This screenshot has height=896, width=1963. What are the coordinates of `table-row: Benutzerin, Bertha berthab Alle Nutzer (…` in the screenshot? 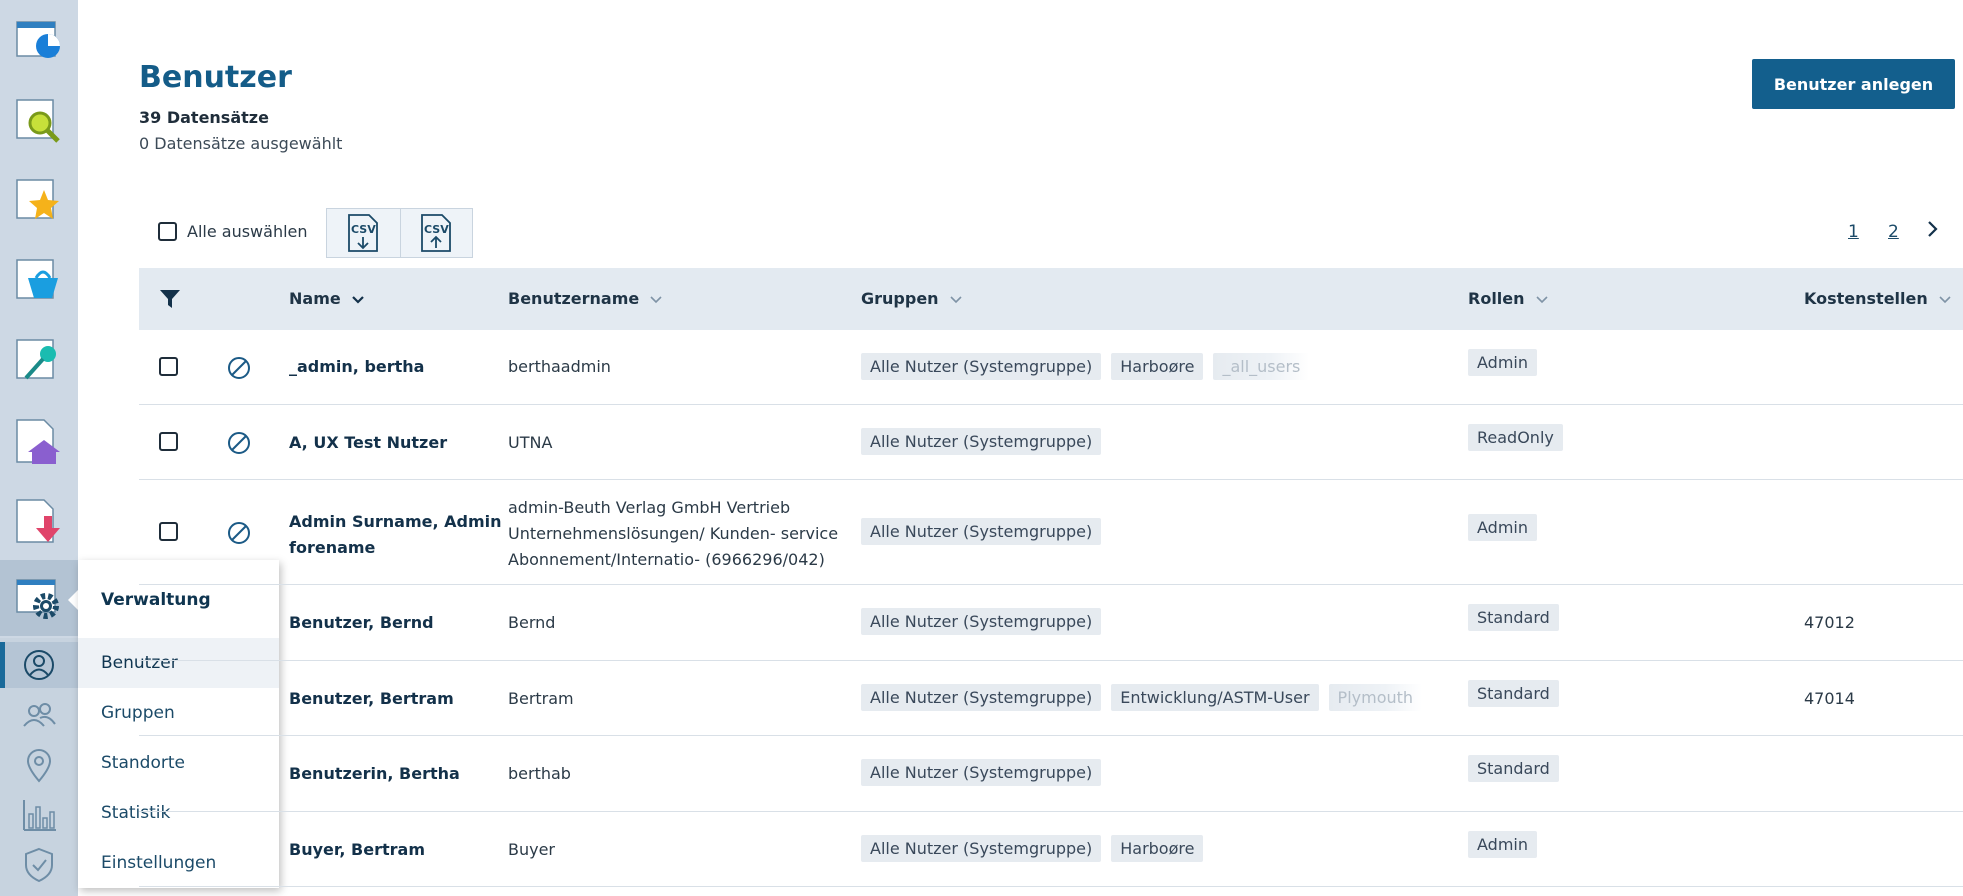 It's located at (1051, 774).